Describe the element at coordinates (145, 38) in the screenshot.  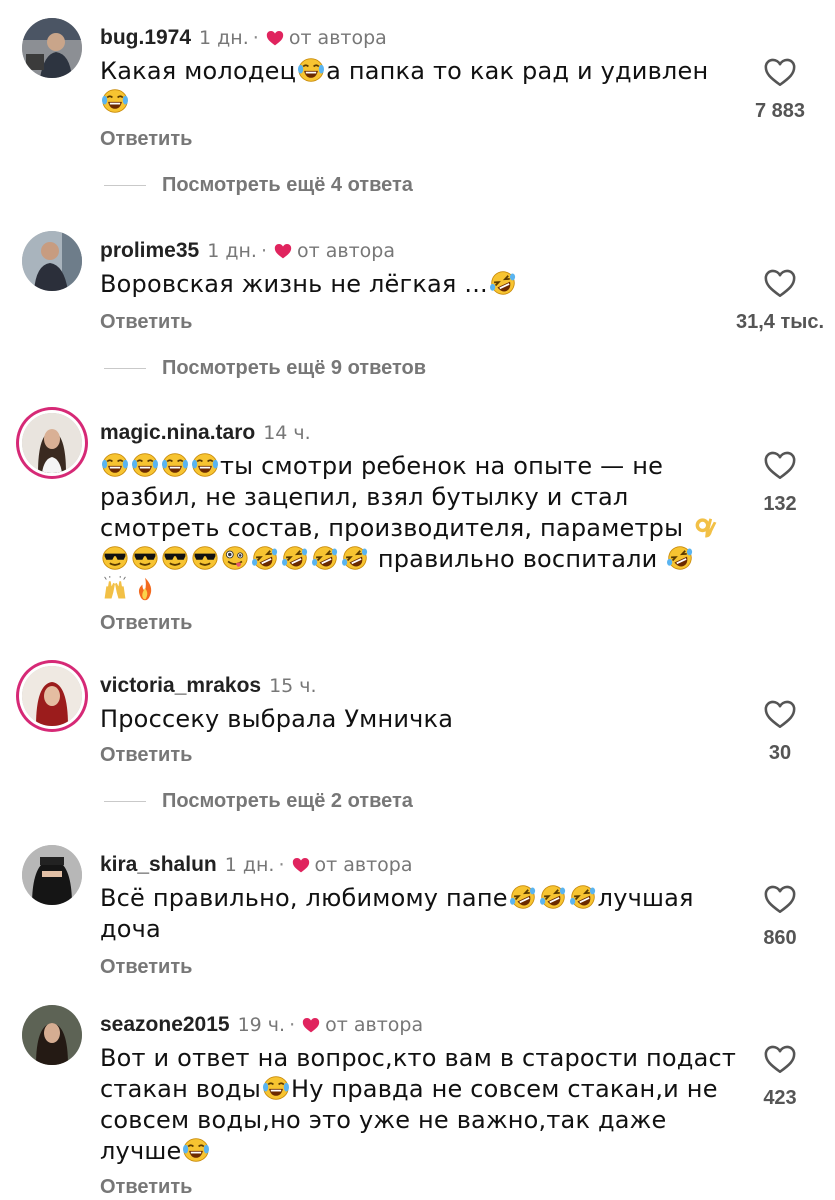
I see `username: bug.1974` at that location.